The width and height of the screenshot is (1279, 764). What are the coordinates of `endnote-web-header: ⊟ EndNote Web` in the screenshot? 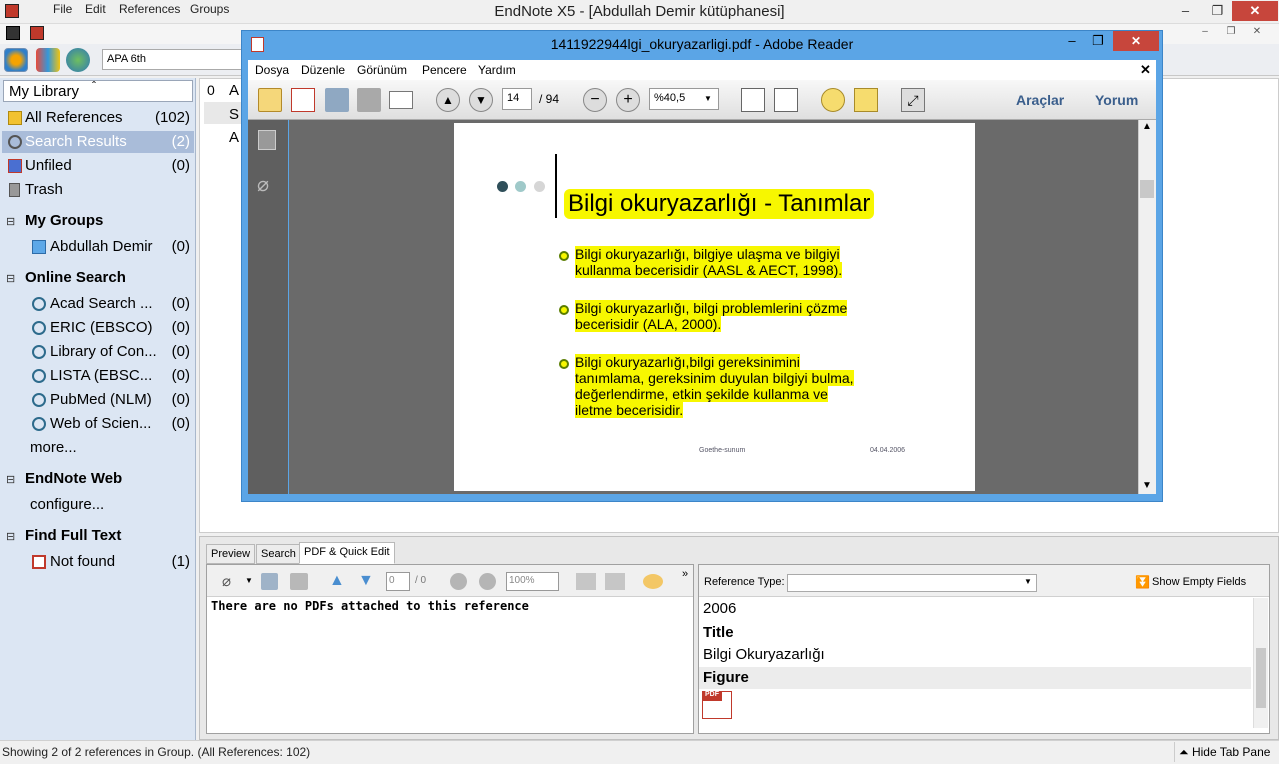 It's located at (98, 480).